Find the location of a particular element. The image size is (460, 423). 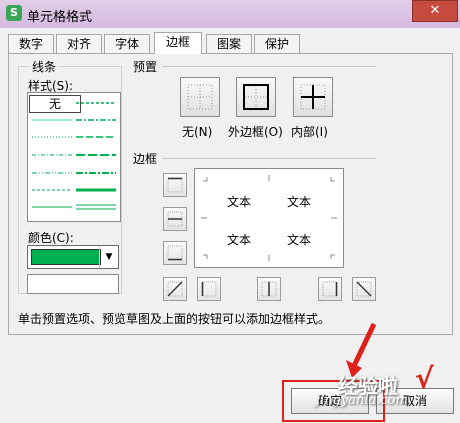

border-left-button is located at coordinates (209, 289).